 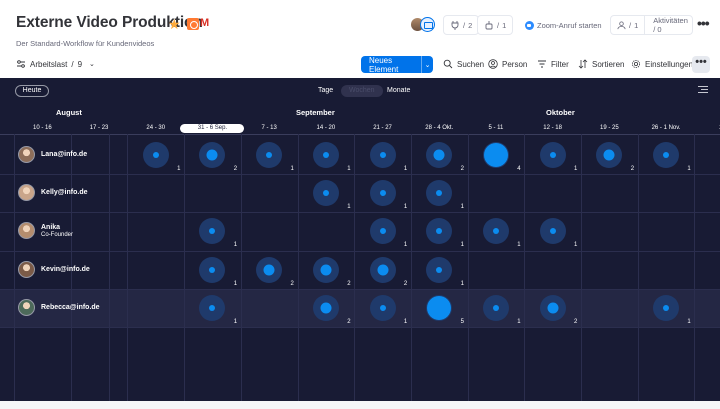 What do you see at coordinates (628, 25) in the screenshot?
I see `members-button: /1` at bounding box center [628, 25].